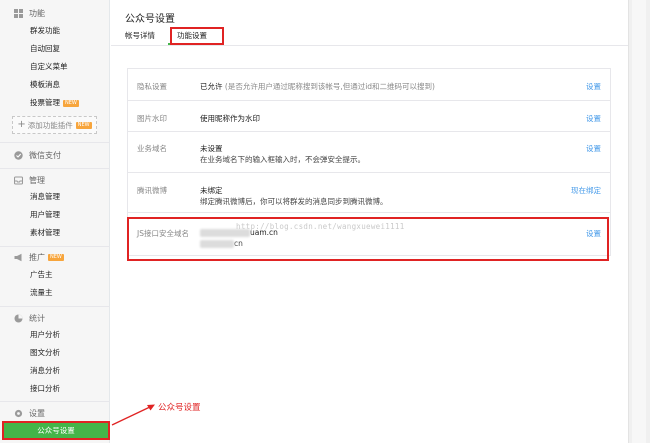 This screenshot has width=650, height=443. What do you see at coordinates (179, 408) in the screenshot?
I see `annotation-label: 公众号设置` at bounding box center [179, 408].